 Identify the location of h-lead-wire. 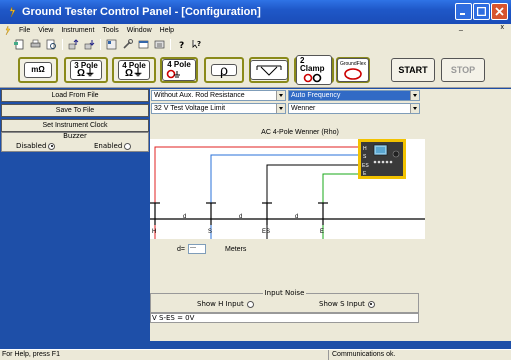
(257, 192).